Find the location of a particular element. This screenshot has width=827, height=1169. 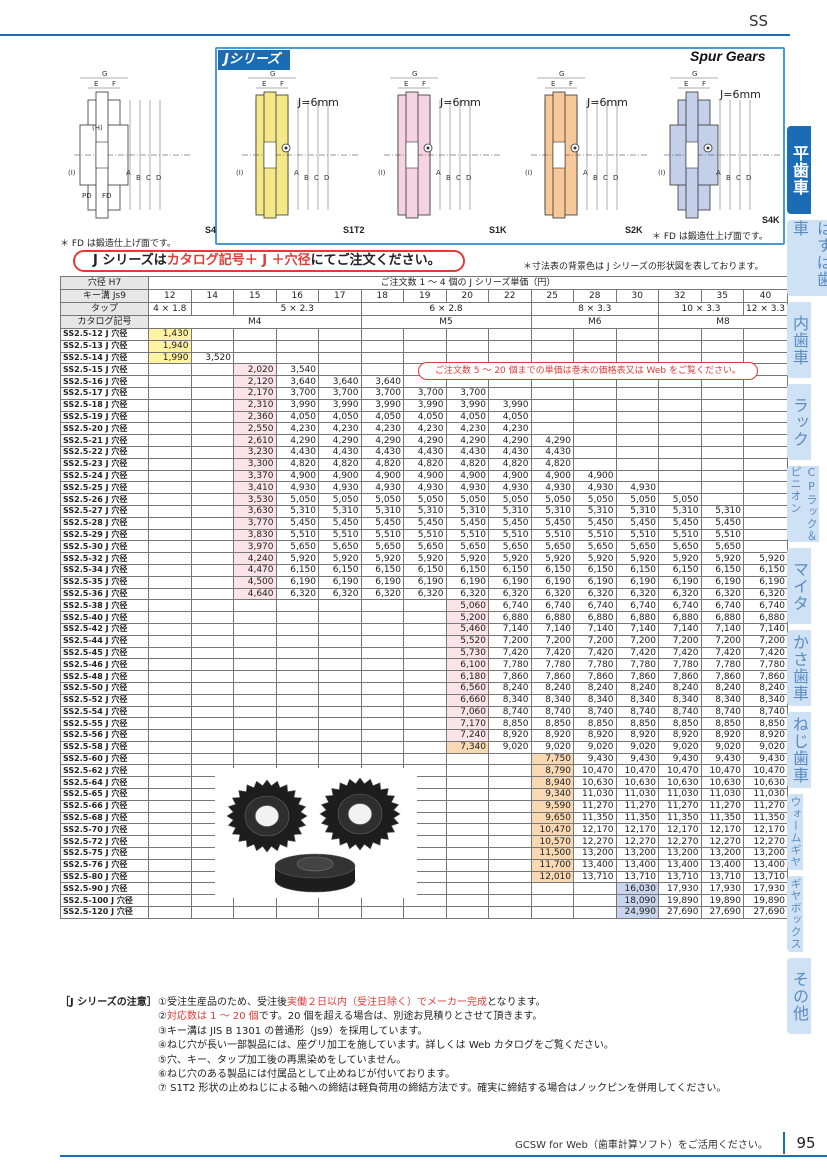

price-cell: 4,820 is located at coordinates (510, 464).